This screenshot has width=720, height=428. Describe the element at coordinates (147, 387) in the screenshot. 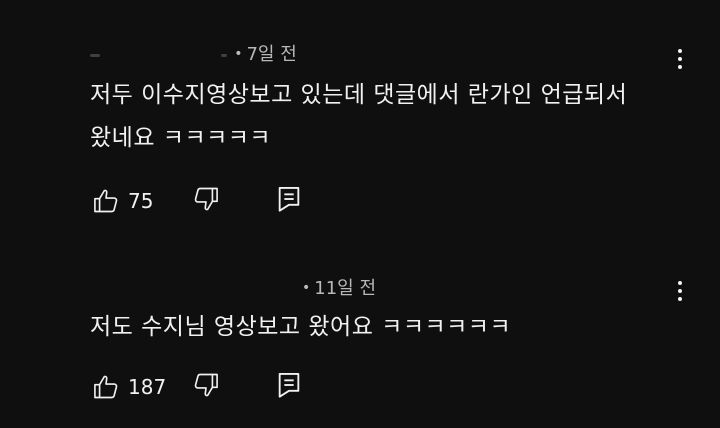

I see `like-count: 187` at that location.